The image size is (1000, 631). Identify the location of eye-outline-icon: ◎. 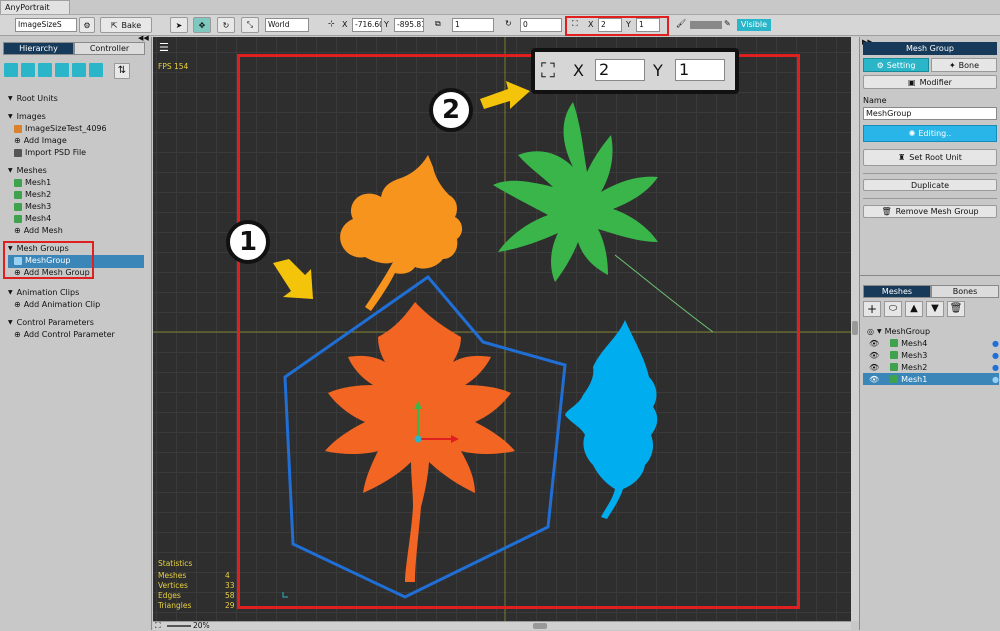
(870, 331).